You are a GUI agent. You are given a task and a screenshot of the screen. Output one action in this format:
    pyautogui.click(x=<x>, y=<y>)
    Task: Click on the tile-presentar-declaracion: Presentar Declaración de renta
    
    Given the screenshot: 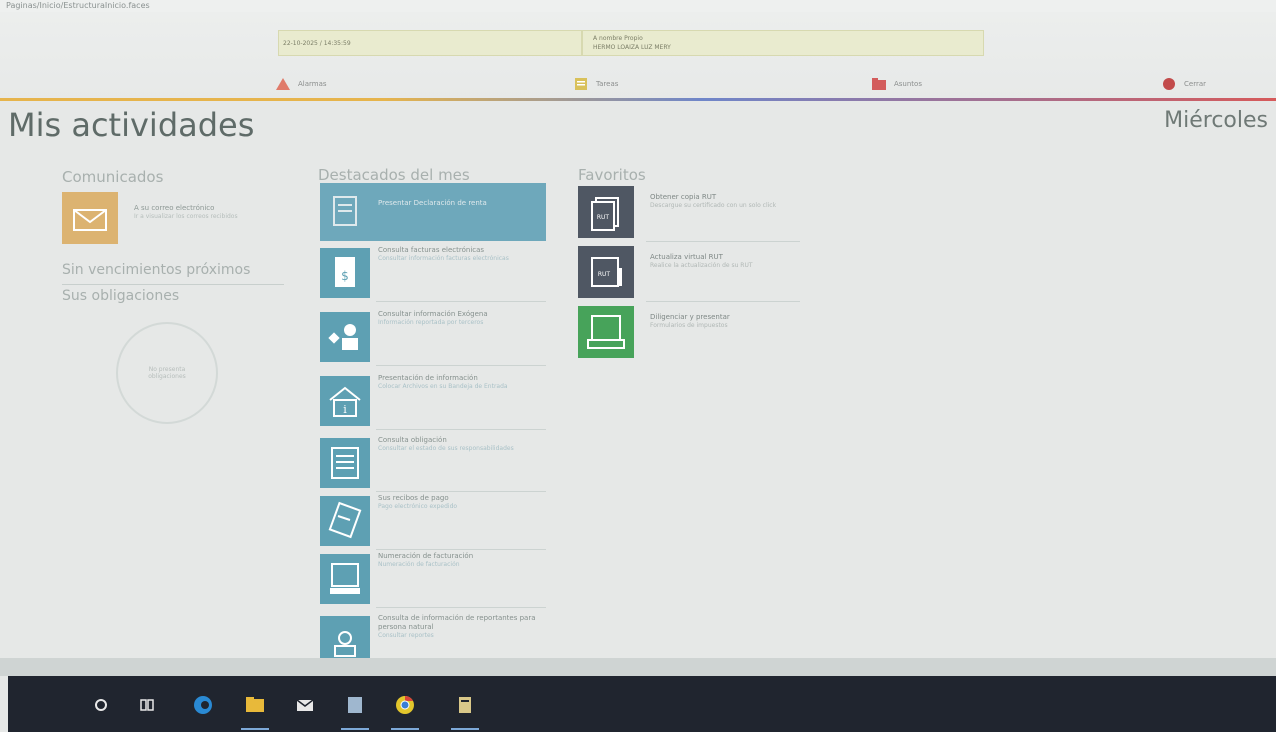 What is the action you would take?
    pyautogui.click(x=433, y=212)
    